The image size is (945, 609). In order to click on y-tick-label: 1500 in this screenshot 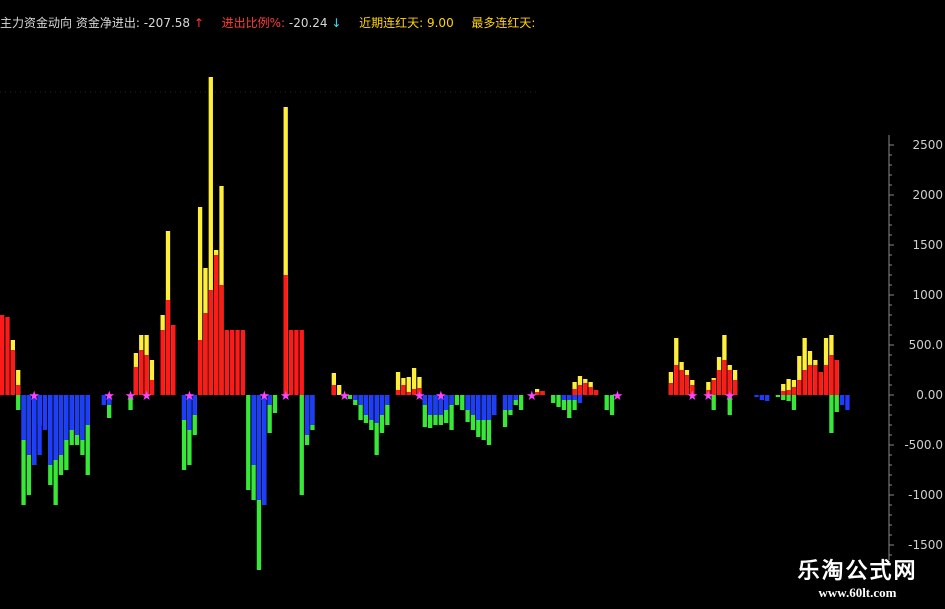, I will do `click(927, 245)`.